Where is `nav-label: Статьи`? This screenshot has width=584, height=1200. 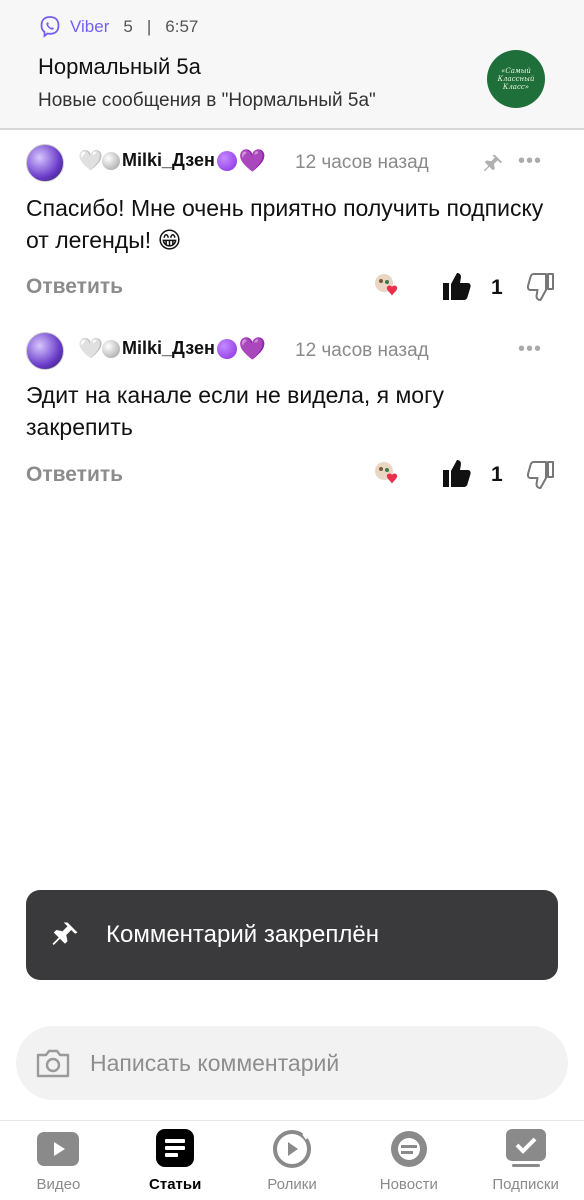 nav-label: Статьи is located at coordinates (175, 1184).